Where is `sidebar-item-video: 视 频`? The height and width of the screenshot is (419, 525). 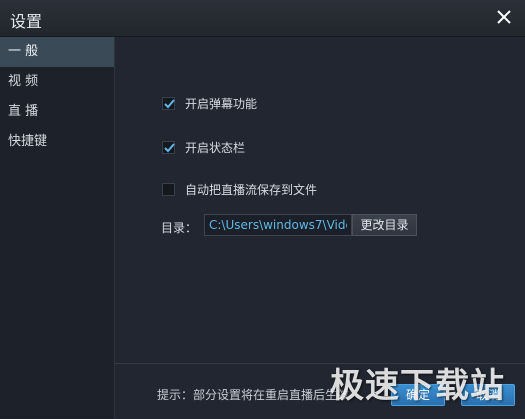
sidebar-item-video: 视 频 is located at coordinates (57, 82).